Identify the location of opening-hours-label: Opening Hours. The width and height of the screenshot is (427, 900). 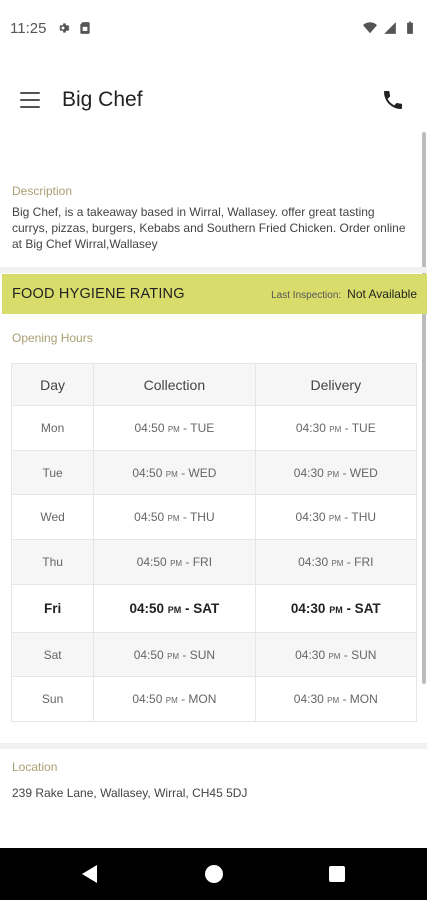
(52, 338).